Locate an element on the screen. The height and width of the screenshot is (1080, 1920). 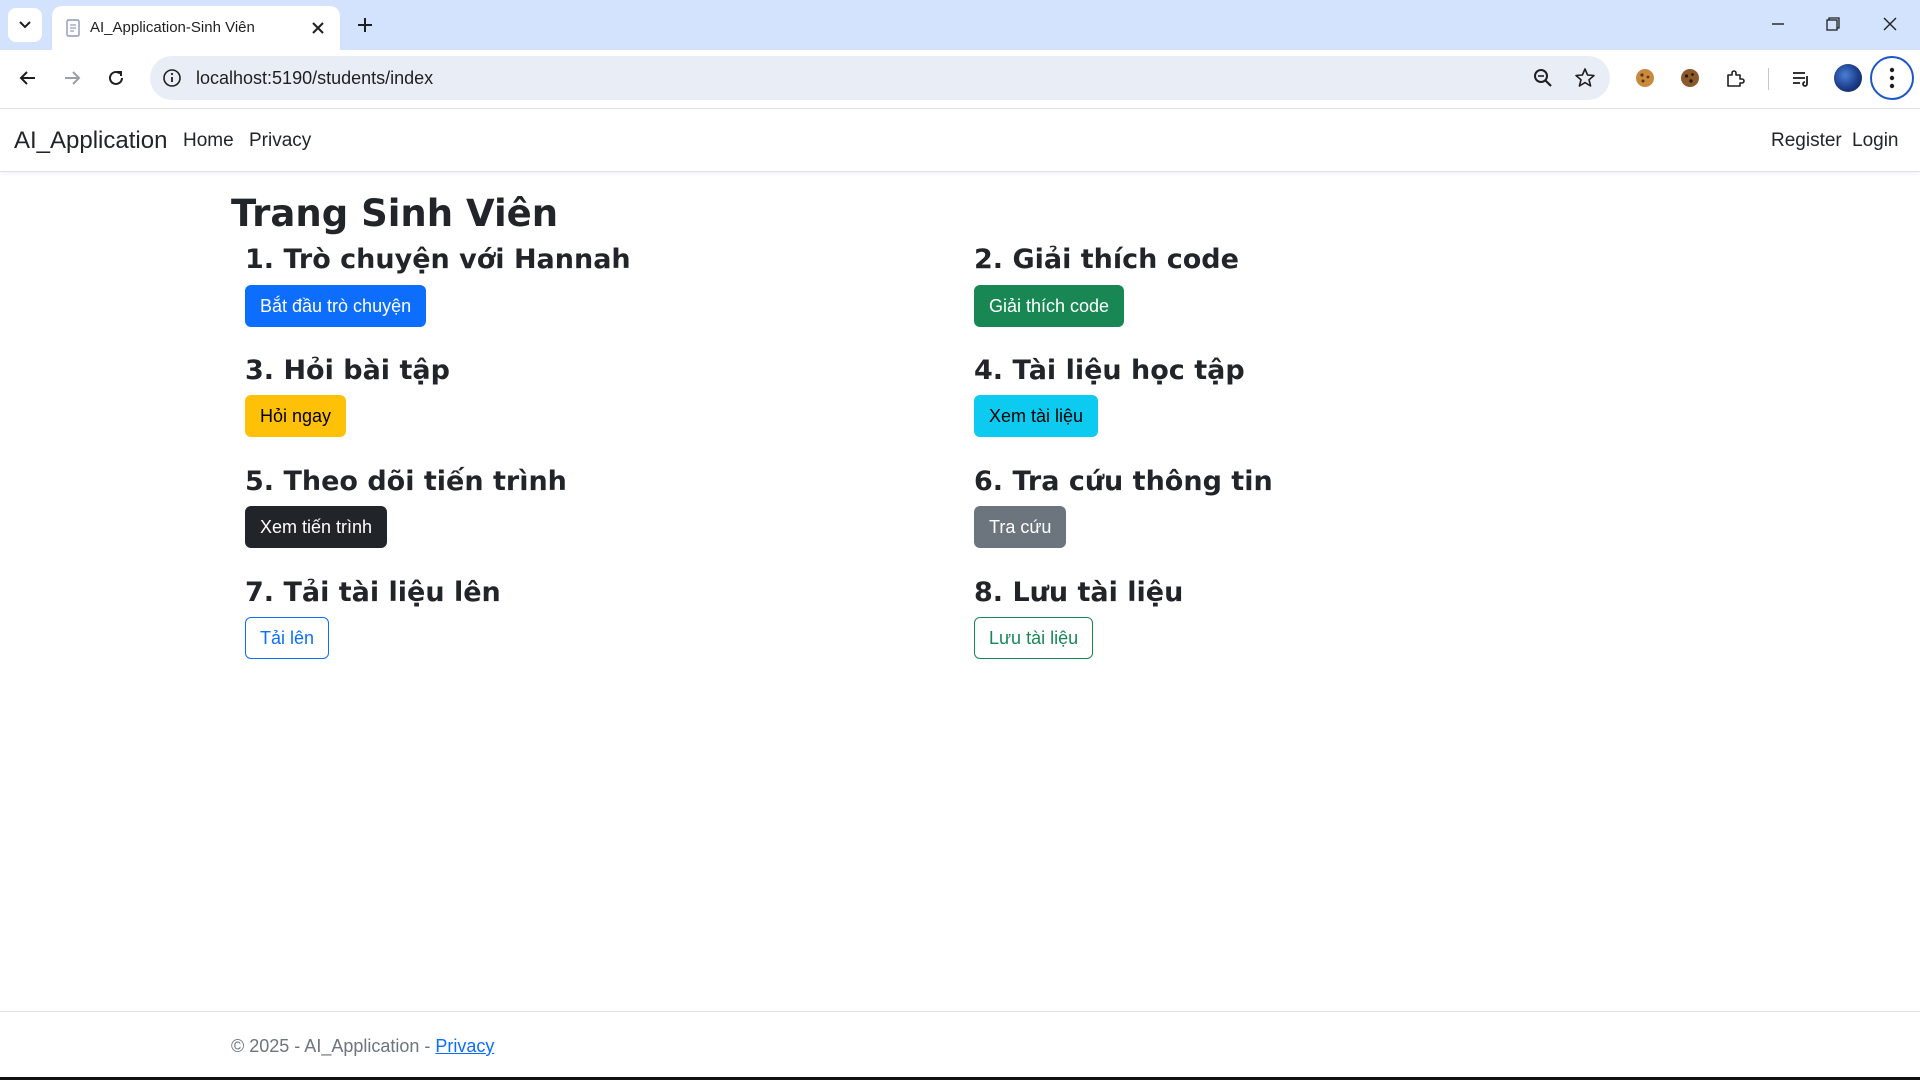
restore-button is located at coordinates (1833, 24).